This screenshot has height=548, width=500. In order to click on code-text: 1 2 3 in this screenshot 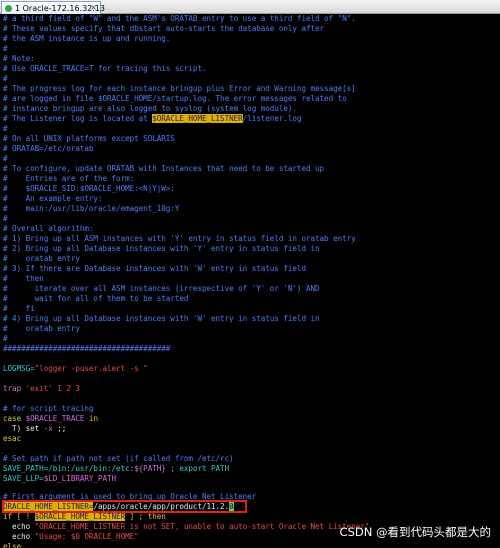, I will do `click(66, 388)`.